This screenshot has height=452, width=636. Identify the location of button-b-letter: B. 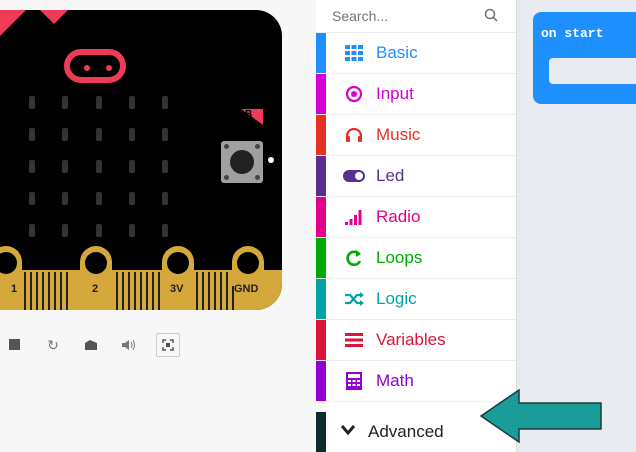
(249, 114).